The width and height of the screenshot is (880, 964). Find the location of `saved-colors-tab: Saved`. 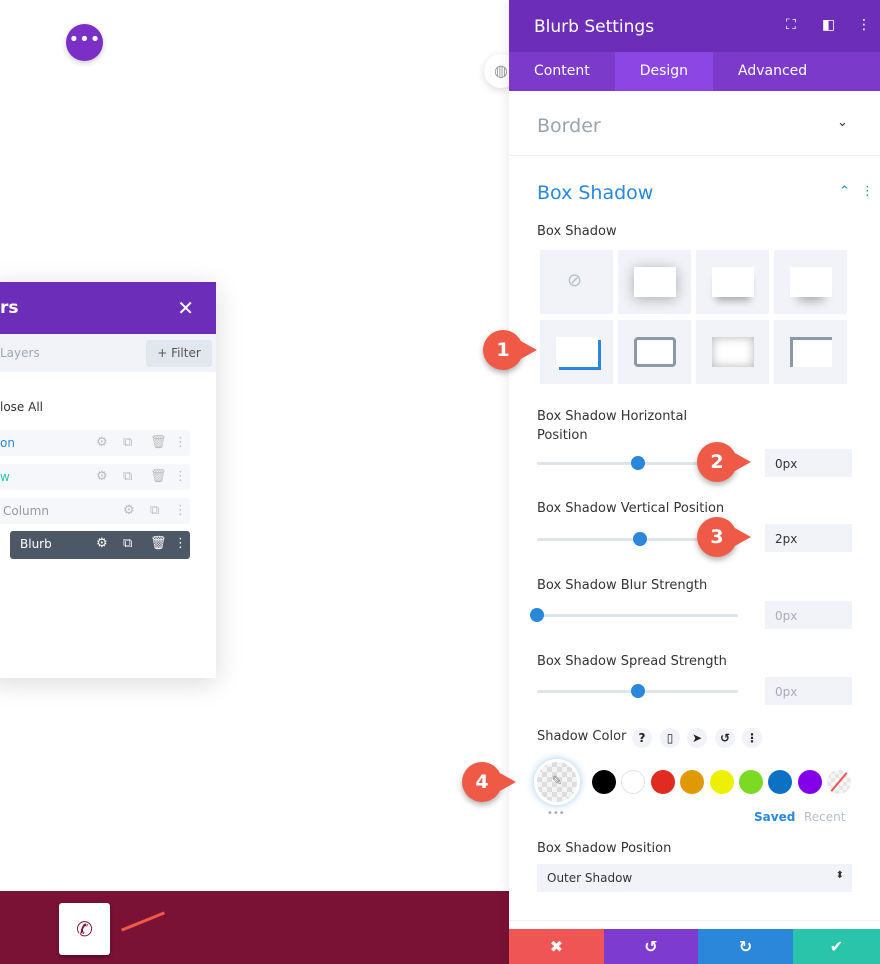

saved-colors-tab: Saved is located at coordinates (774, 817).